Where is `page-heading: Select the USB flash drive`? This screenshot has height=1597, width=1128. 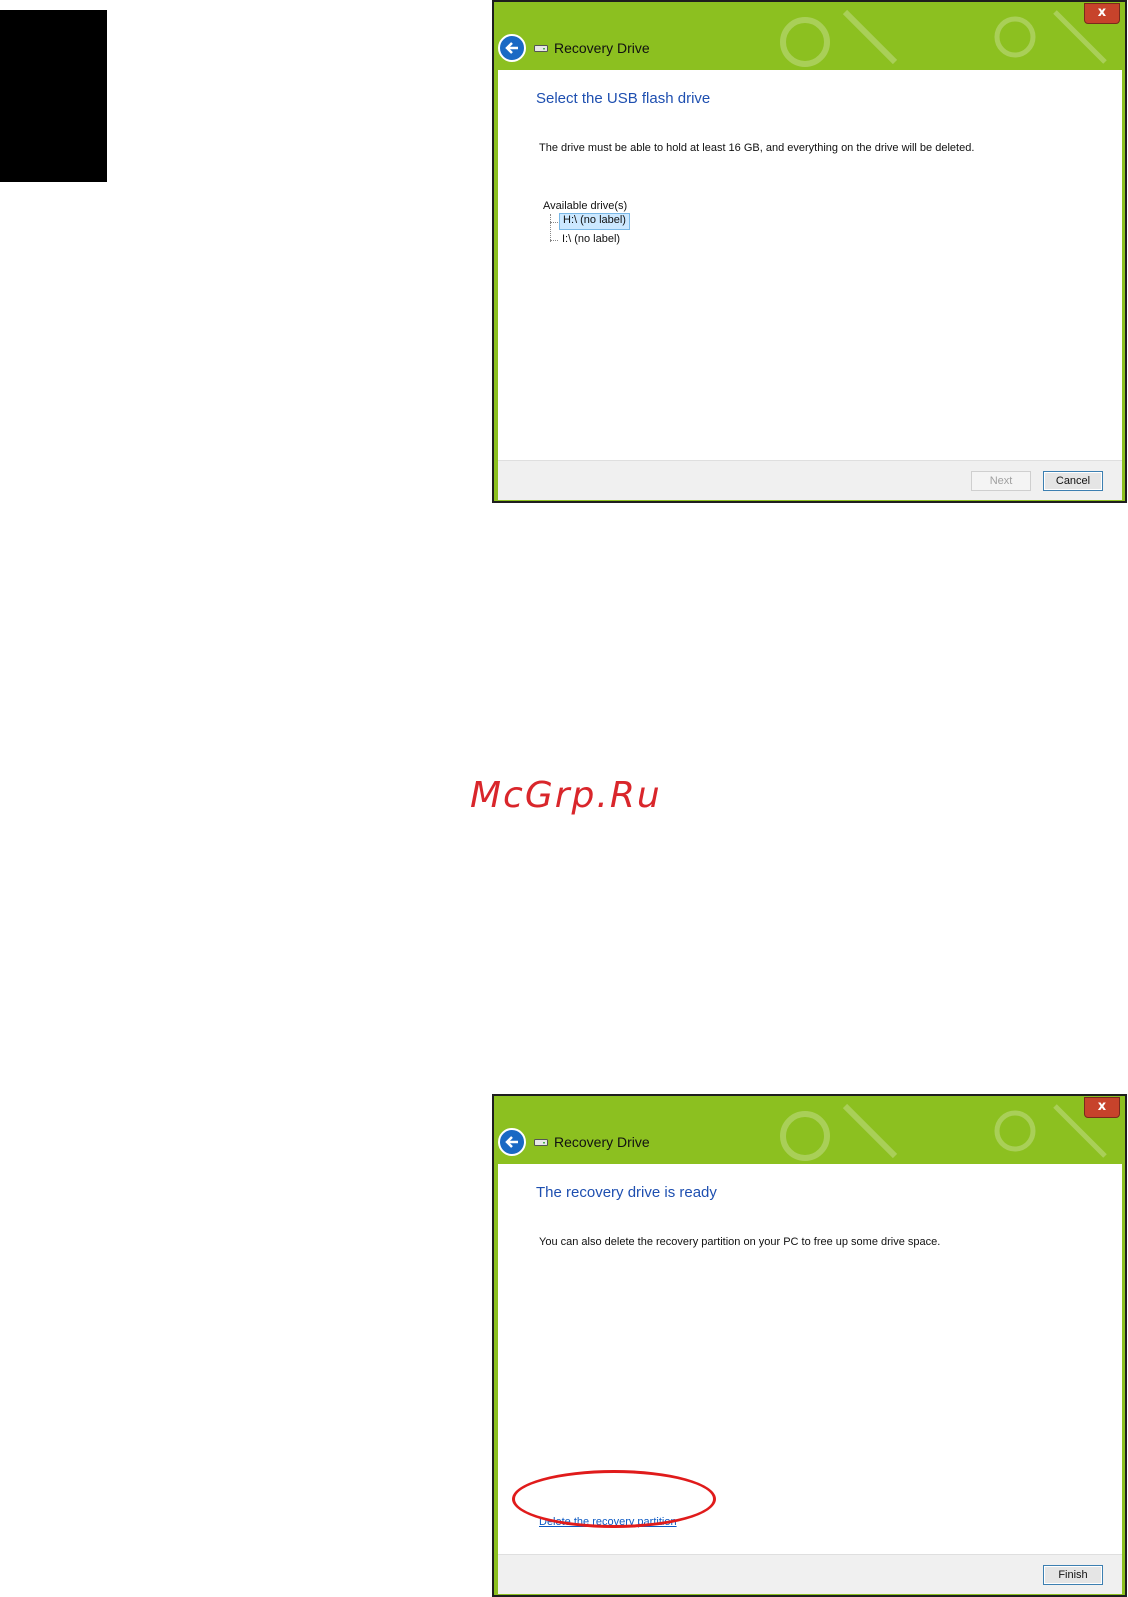
page-heading: Select the USB flash drive is located at coordinates (623, 98).